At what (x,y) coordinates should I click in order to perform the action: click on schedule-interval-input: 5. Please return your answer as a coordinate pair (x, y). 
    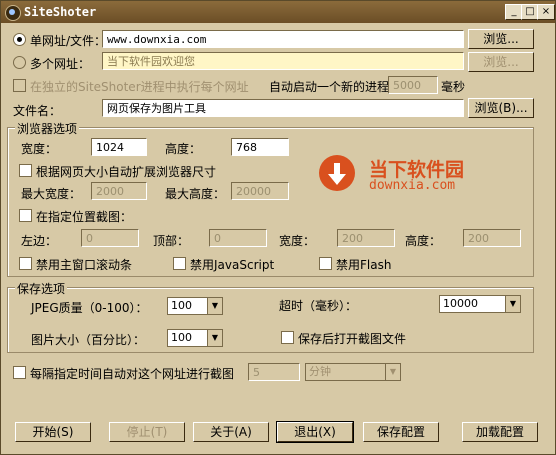
    Looking at the image, I should click on (274, 372).